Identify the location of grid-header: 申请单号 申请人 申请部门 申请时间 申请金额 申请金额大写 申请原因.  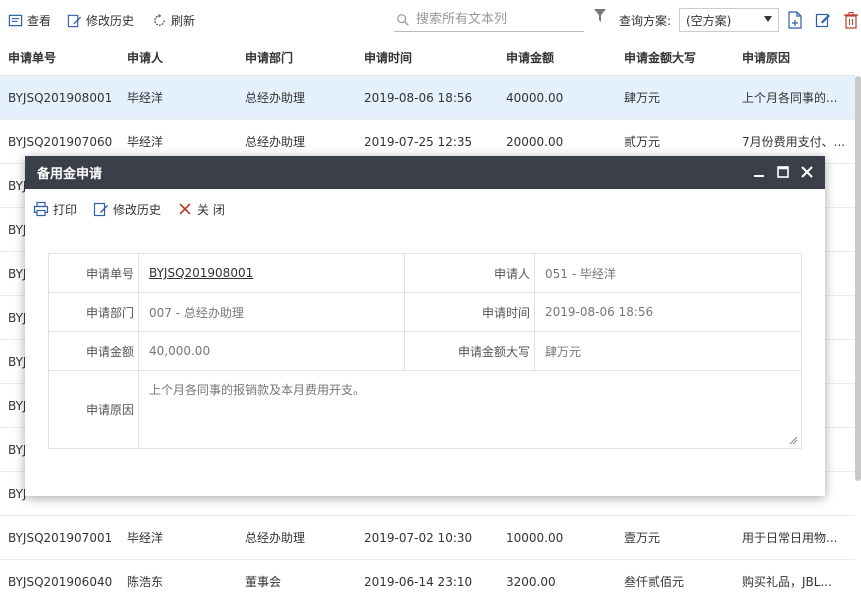
(427, 58).